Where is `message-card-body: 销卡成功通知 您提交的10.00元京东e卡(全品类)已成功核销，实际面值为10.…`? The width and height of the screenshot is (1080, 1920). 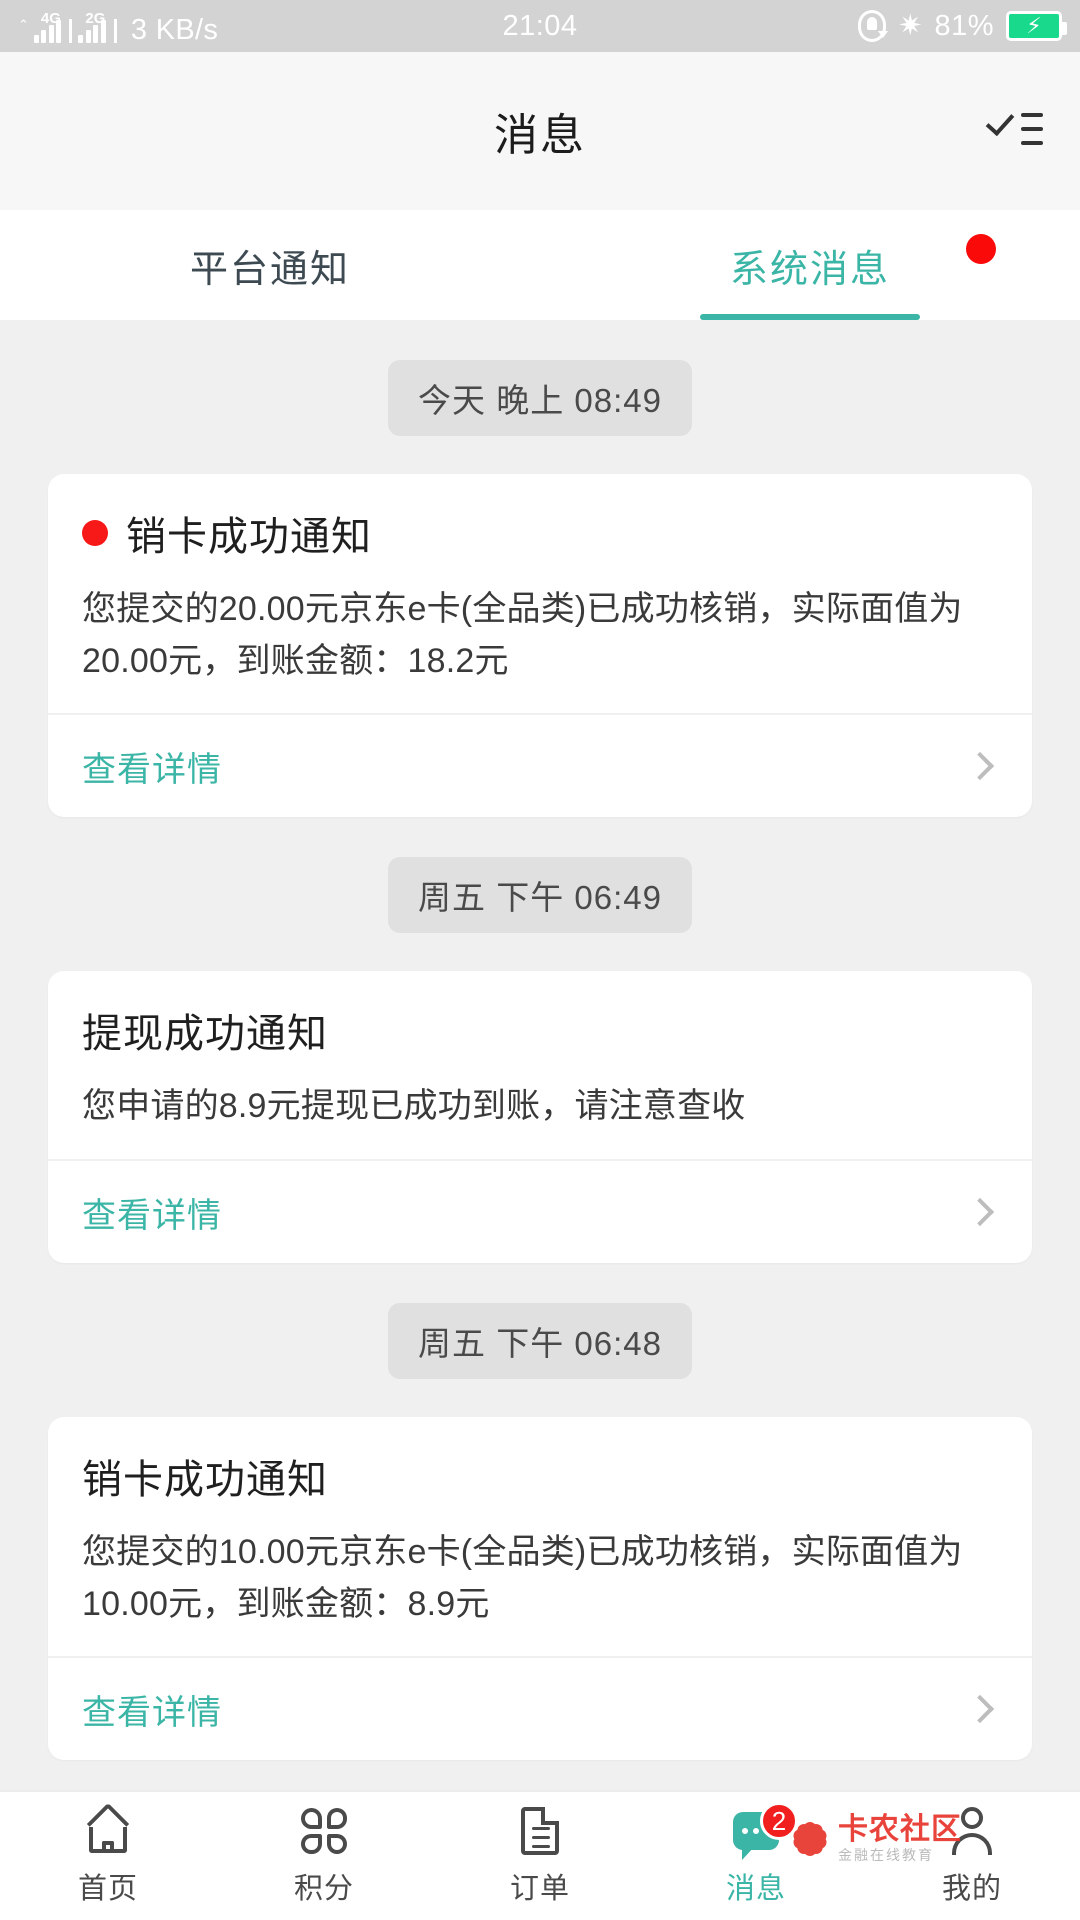
message-card-body: 销卡成功通知 您提交的10.00元京东e卡(全品类)已成功核销，实际面值为10.… is located at coordinates (540, 1536).